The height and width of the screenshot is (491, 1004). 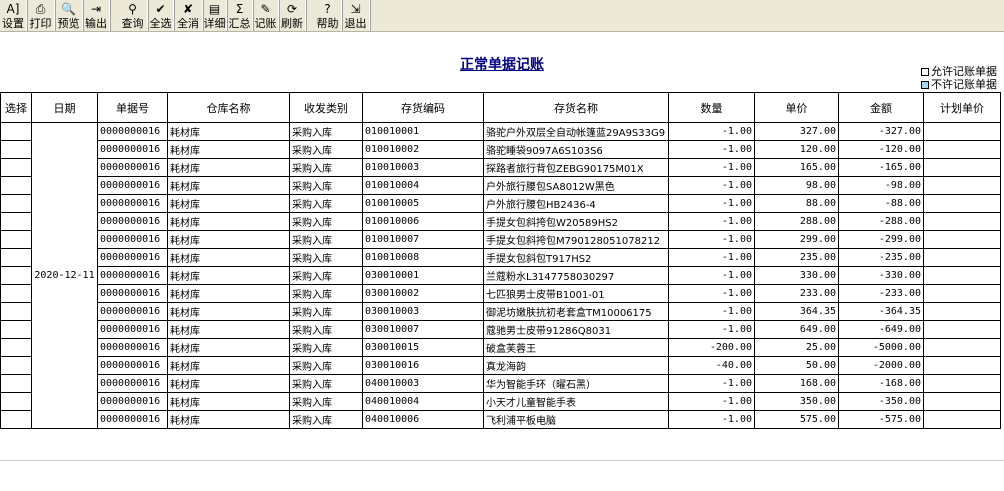 What do you see at coordinates (576, 167) in the screenshot?
I see `item-name-cell: 探路者旅行背包ZEBG90175M01X` at bounding box center [576, 167].